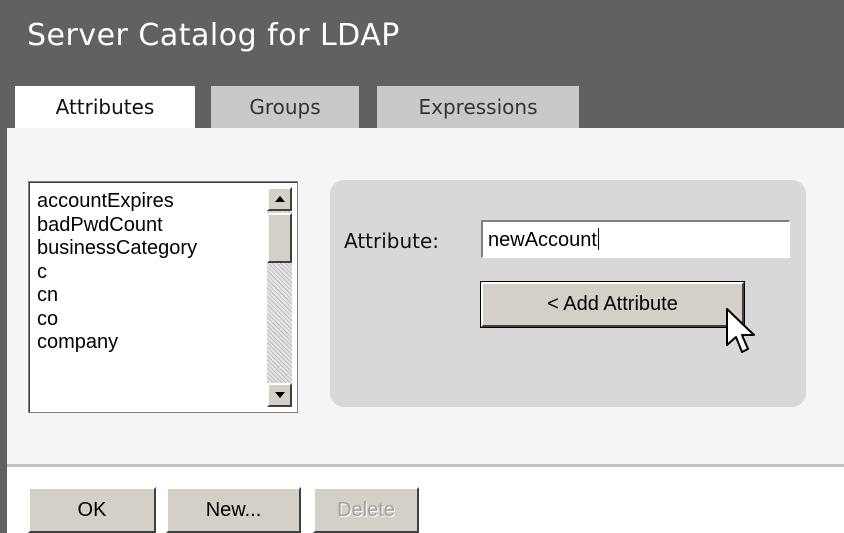 This screenshot has width=844, height=533. Describe the element at coordinates (92, 510) in the screenshot. I see `ok-button: OK` at that location.